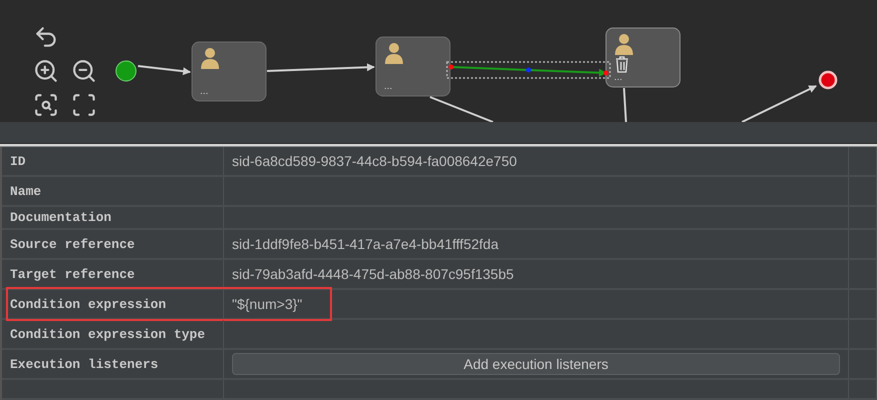  Describe the element at coordinates (374, 161) in the screenshot. I see `property-value: sid-6a8cd589-9837-44c8-b594-fa008642e750` at that location.